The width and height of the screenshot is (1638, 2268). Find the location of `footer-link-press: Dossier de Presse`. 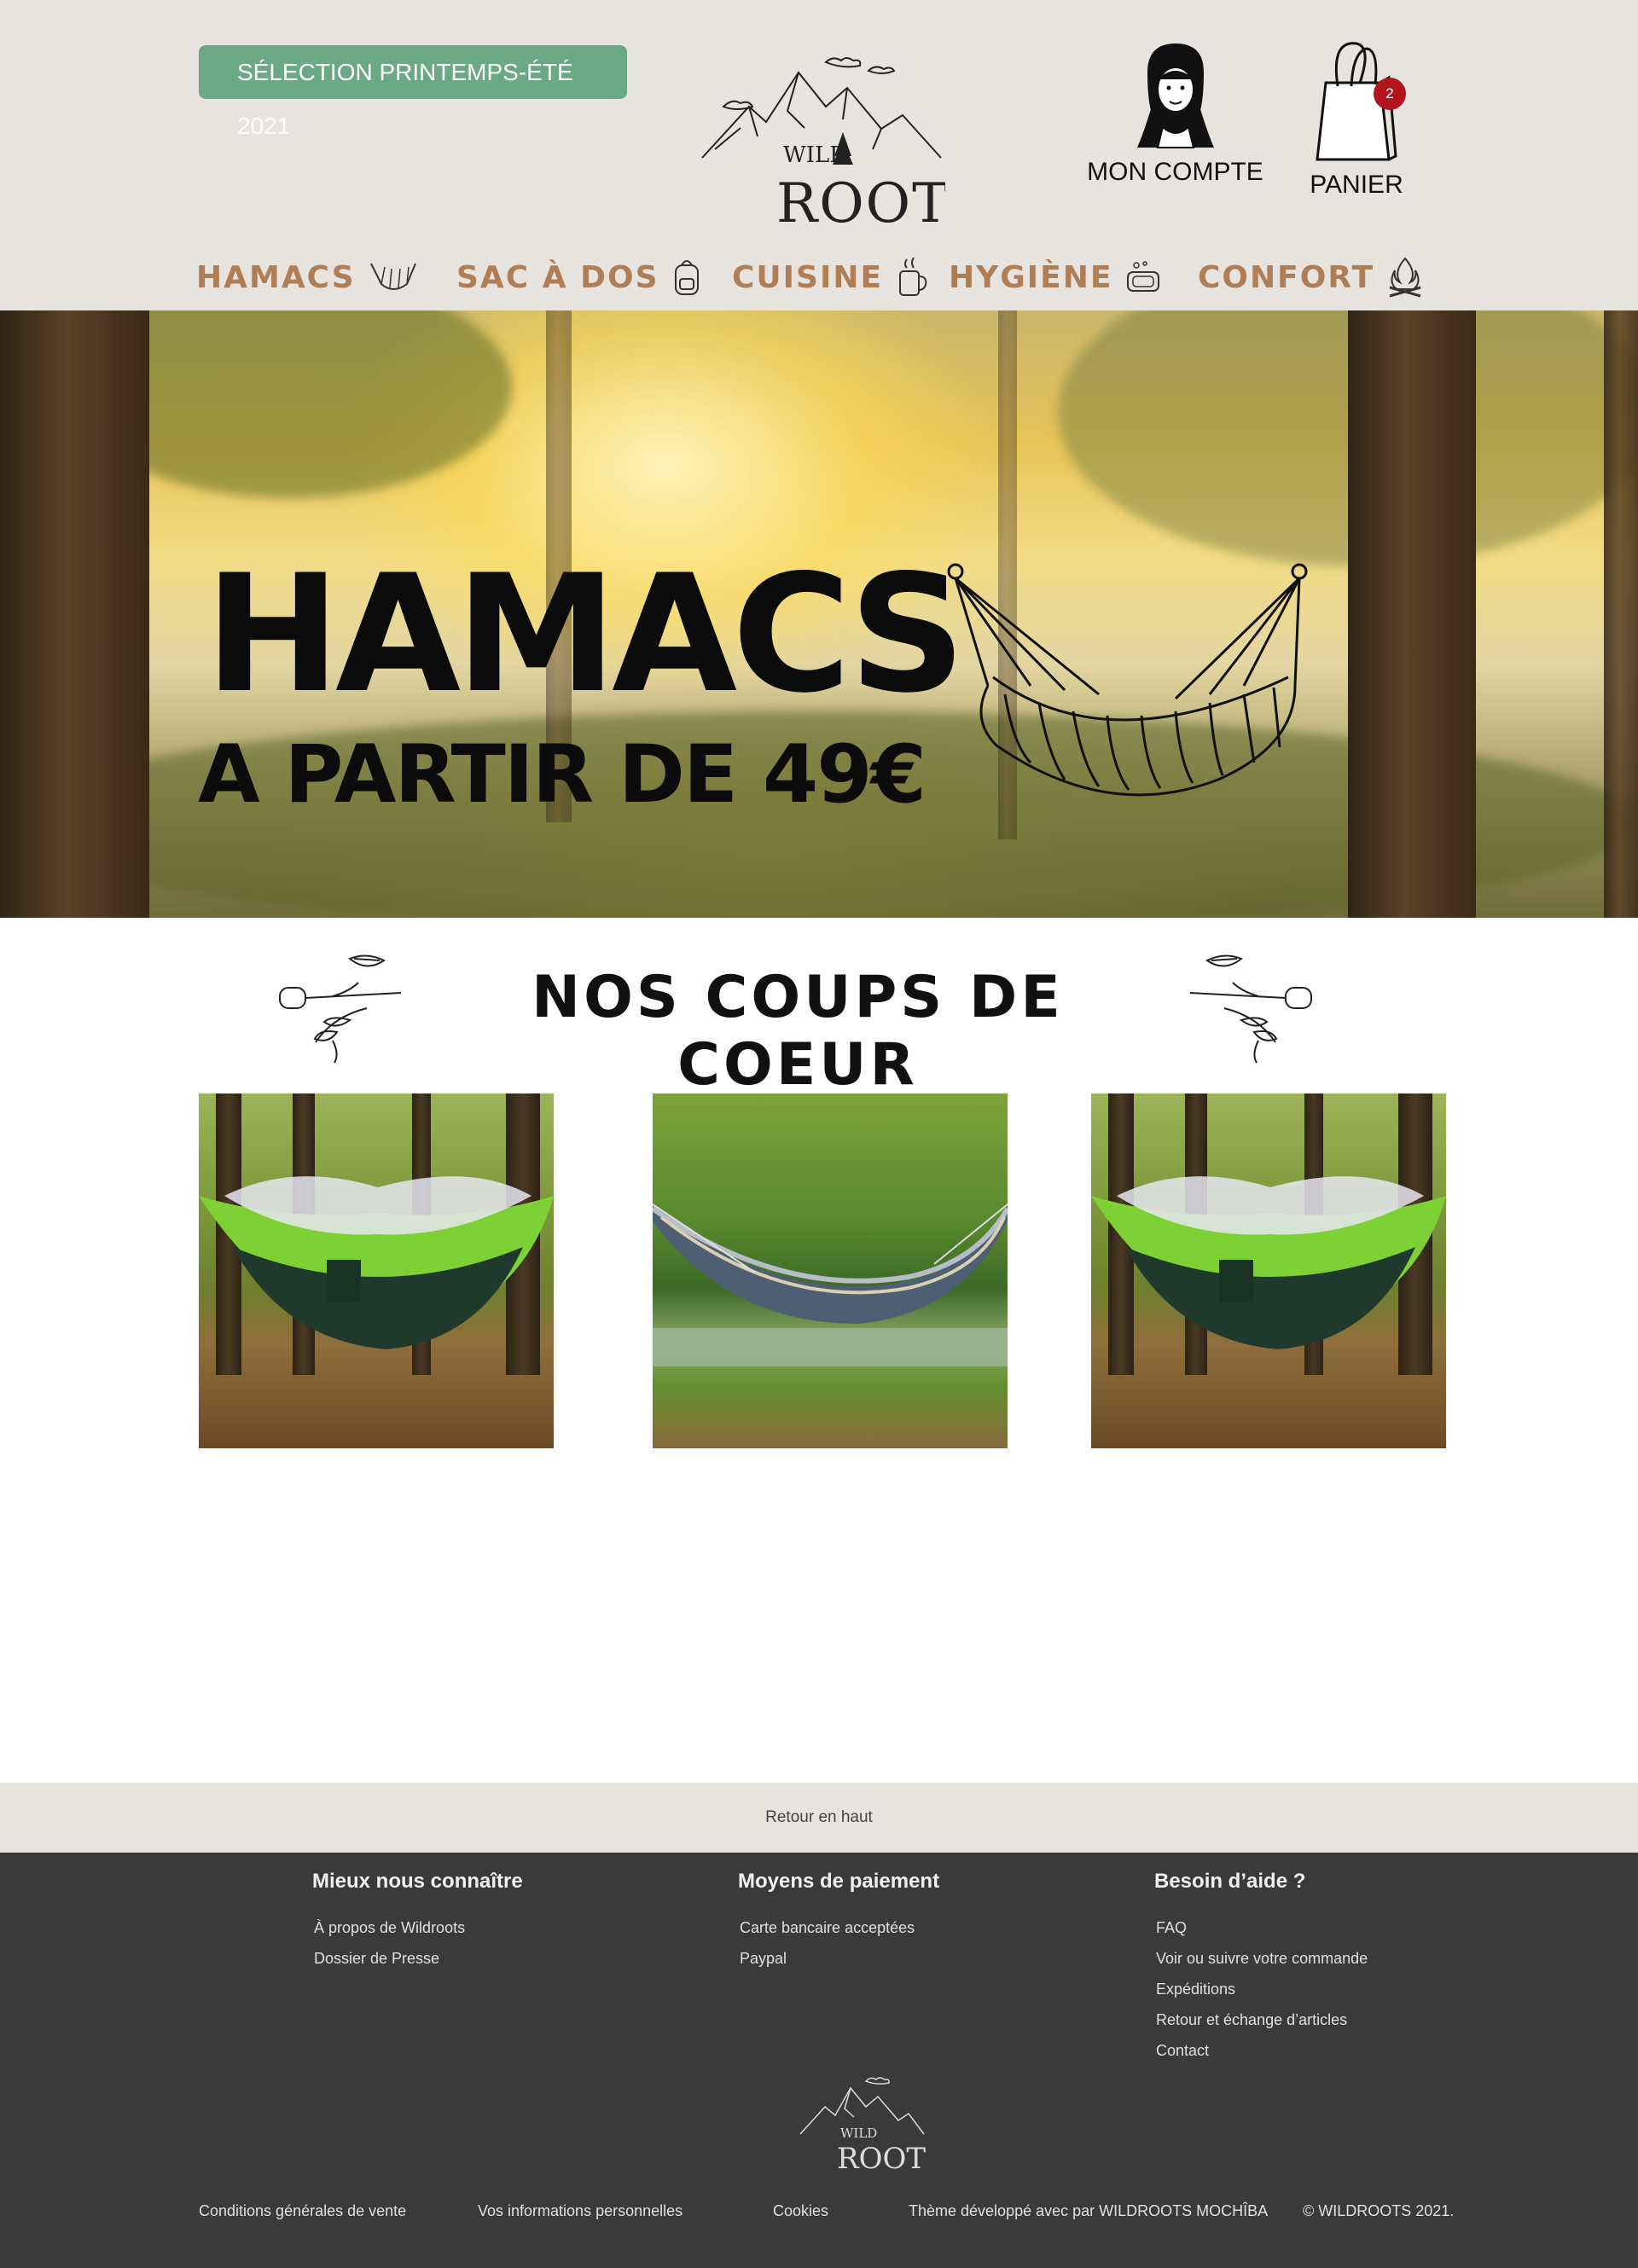

footer-link-press: Dossier de Presse is located at coordinates (418, 1958).